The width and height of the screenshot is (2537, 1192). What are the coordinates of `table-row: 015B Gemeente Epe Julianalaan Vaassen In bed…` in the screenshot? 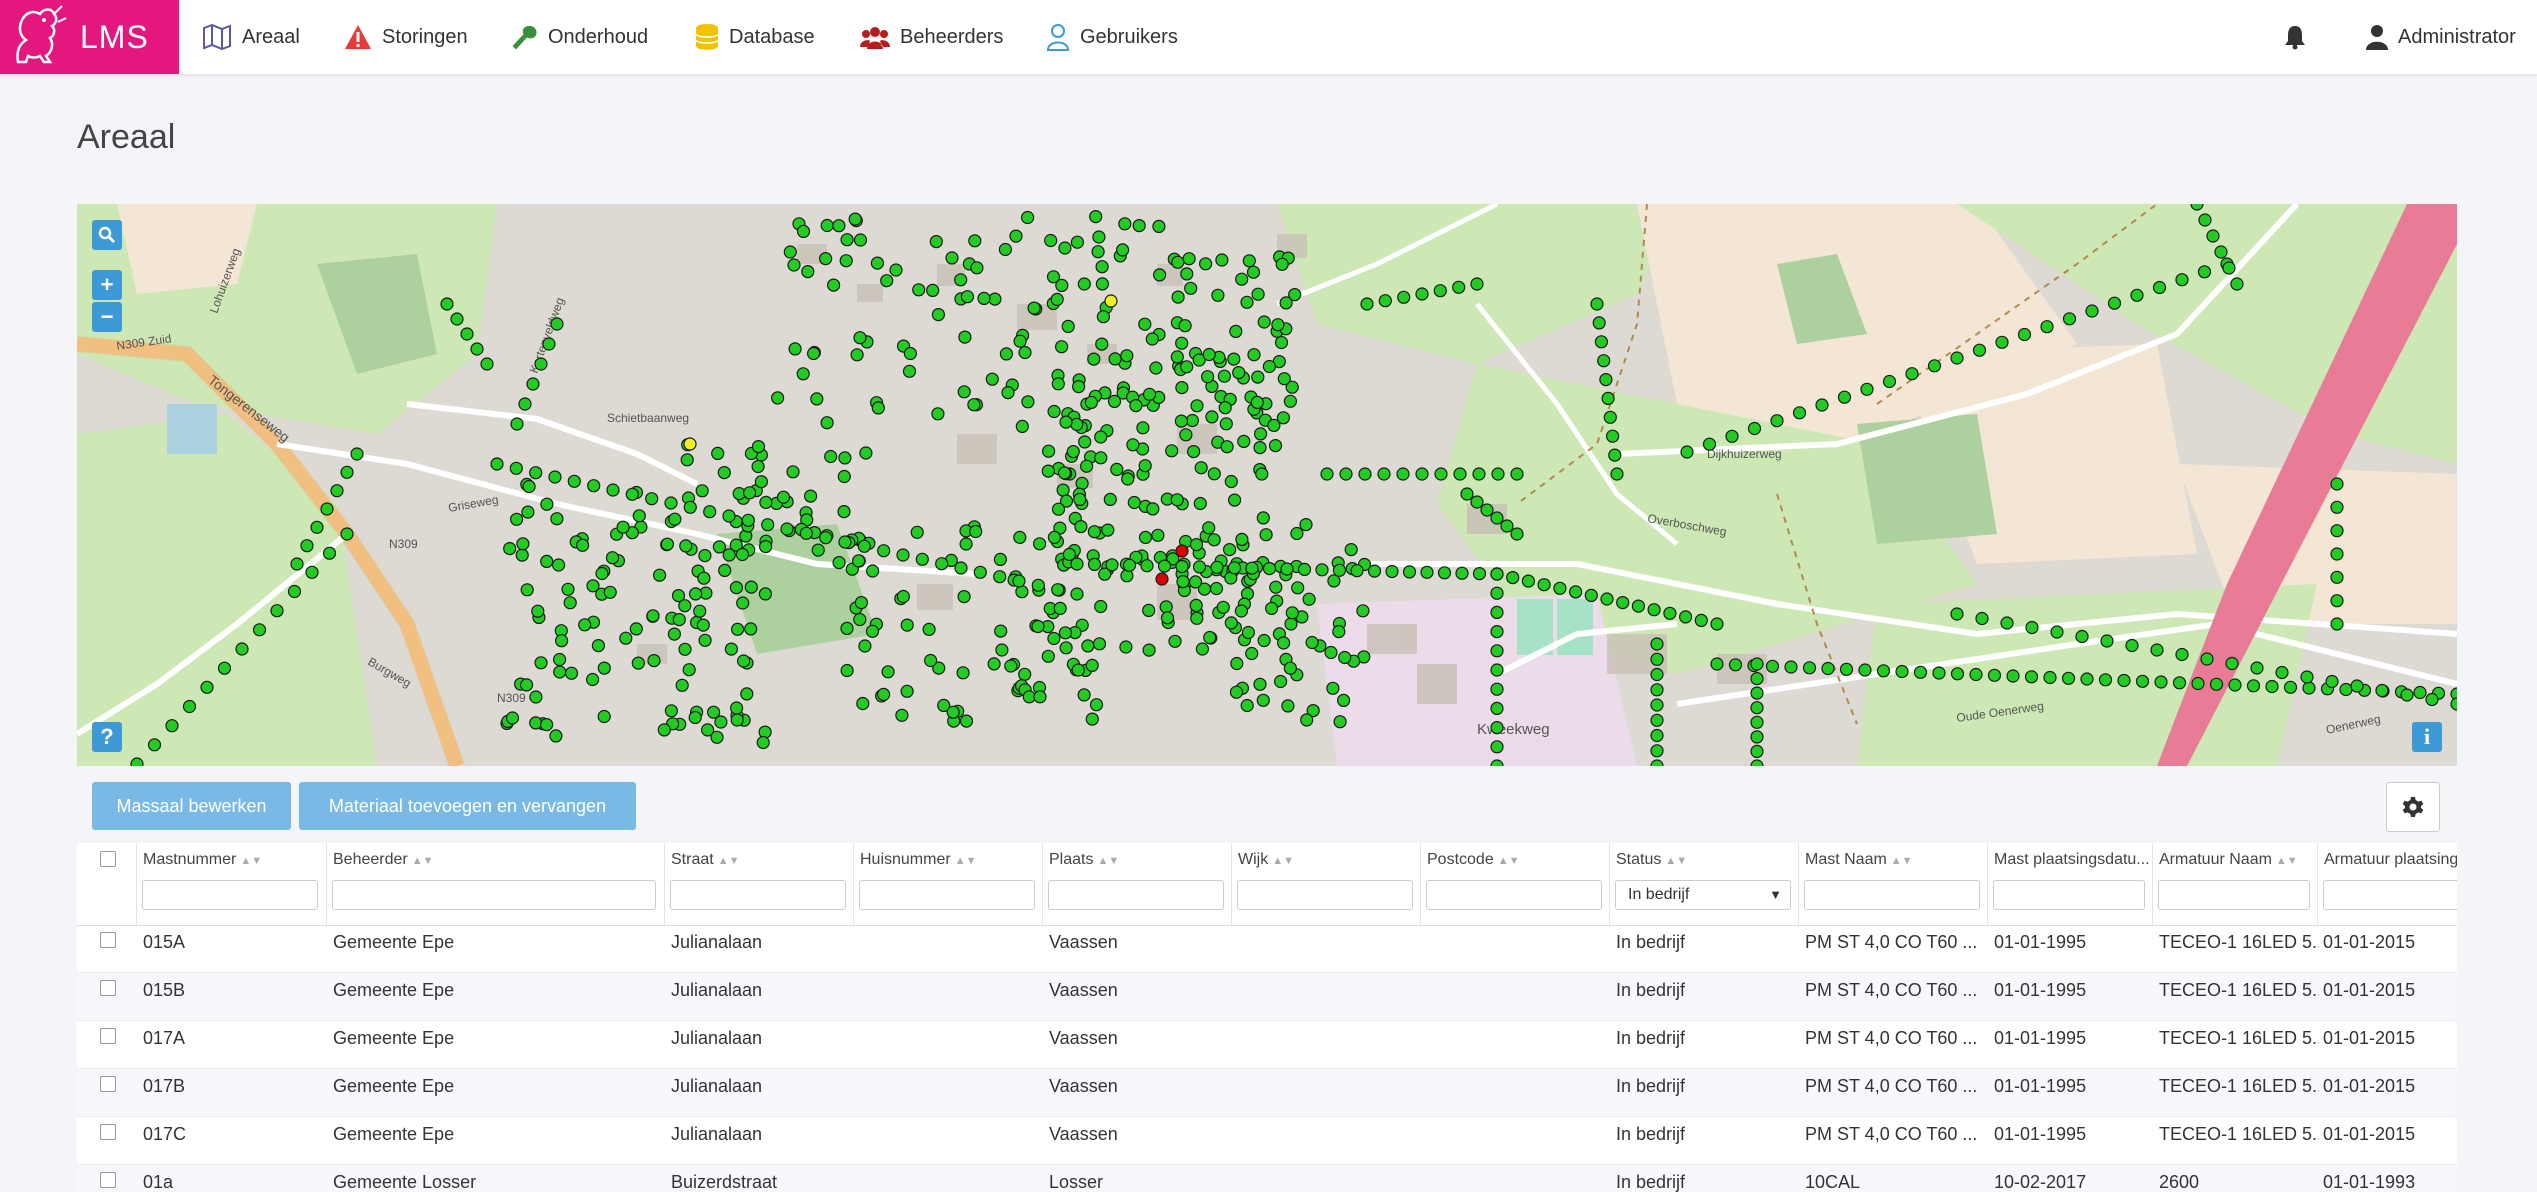 It's located at (1267, 997).